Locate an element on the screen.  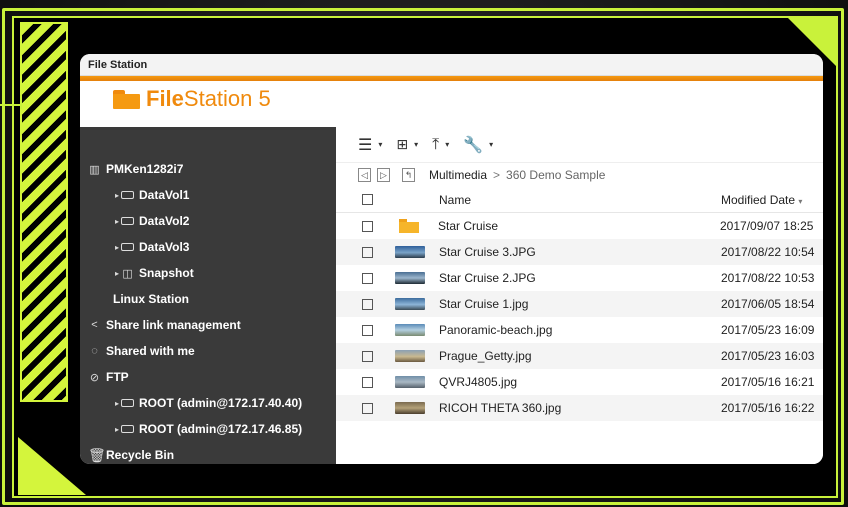
sidebar-item-share-link: < Share link management is located at coordinates (208, 325).